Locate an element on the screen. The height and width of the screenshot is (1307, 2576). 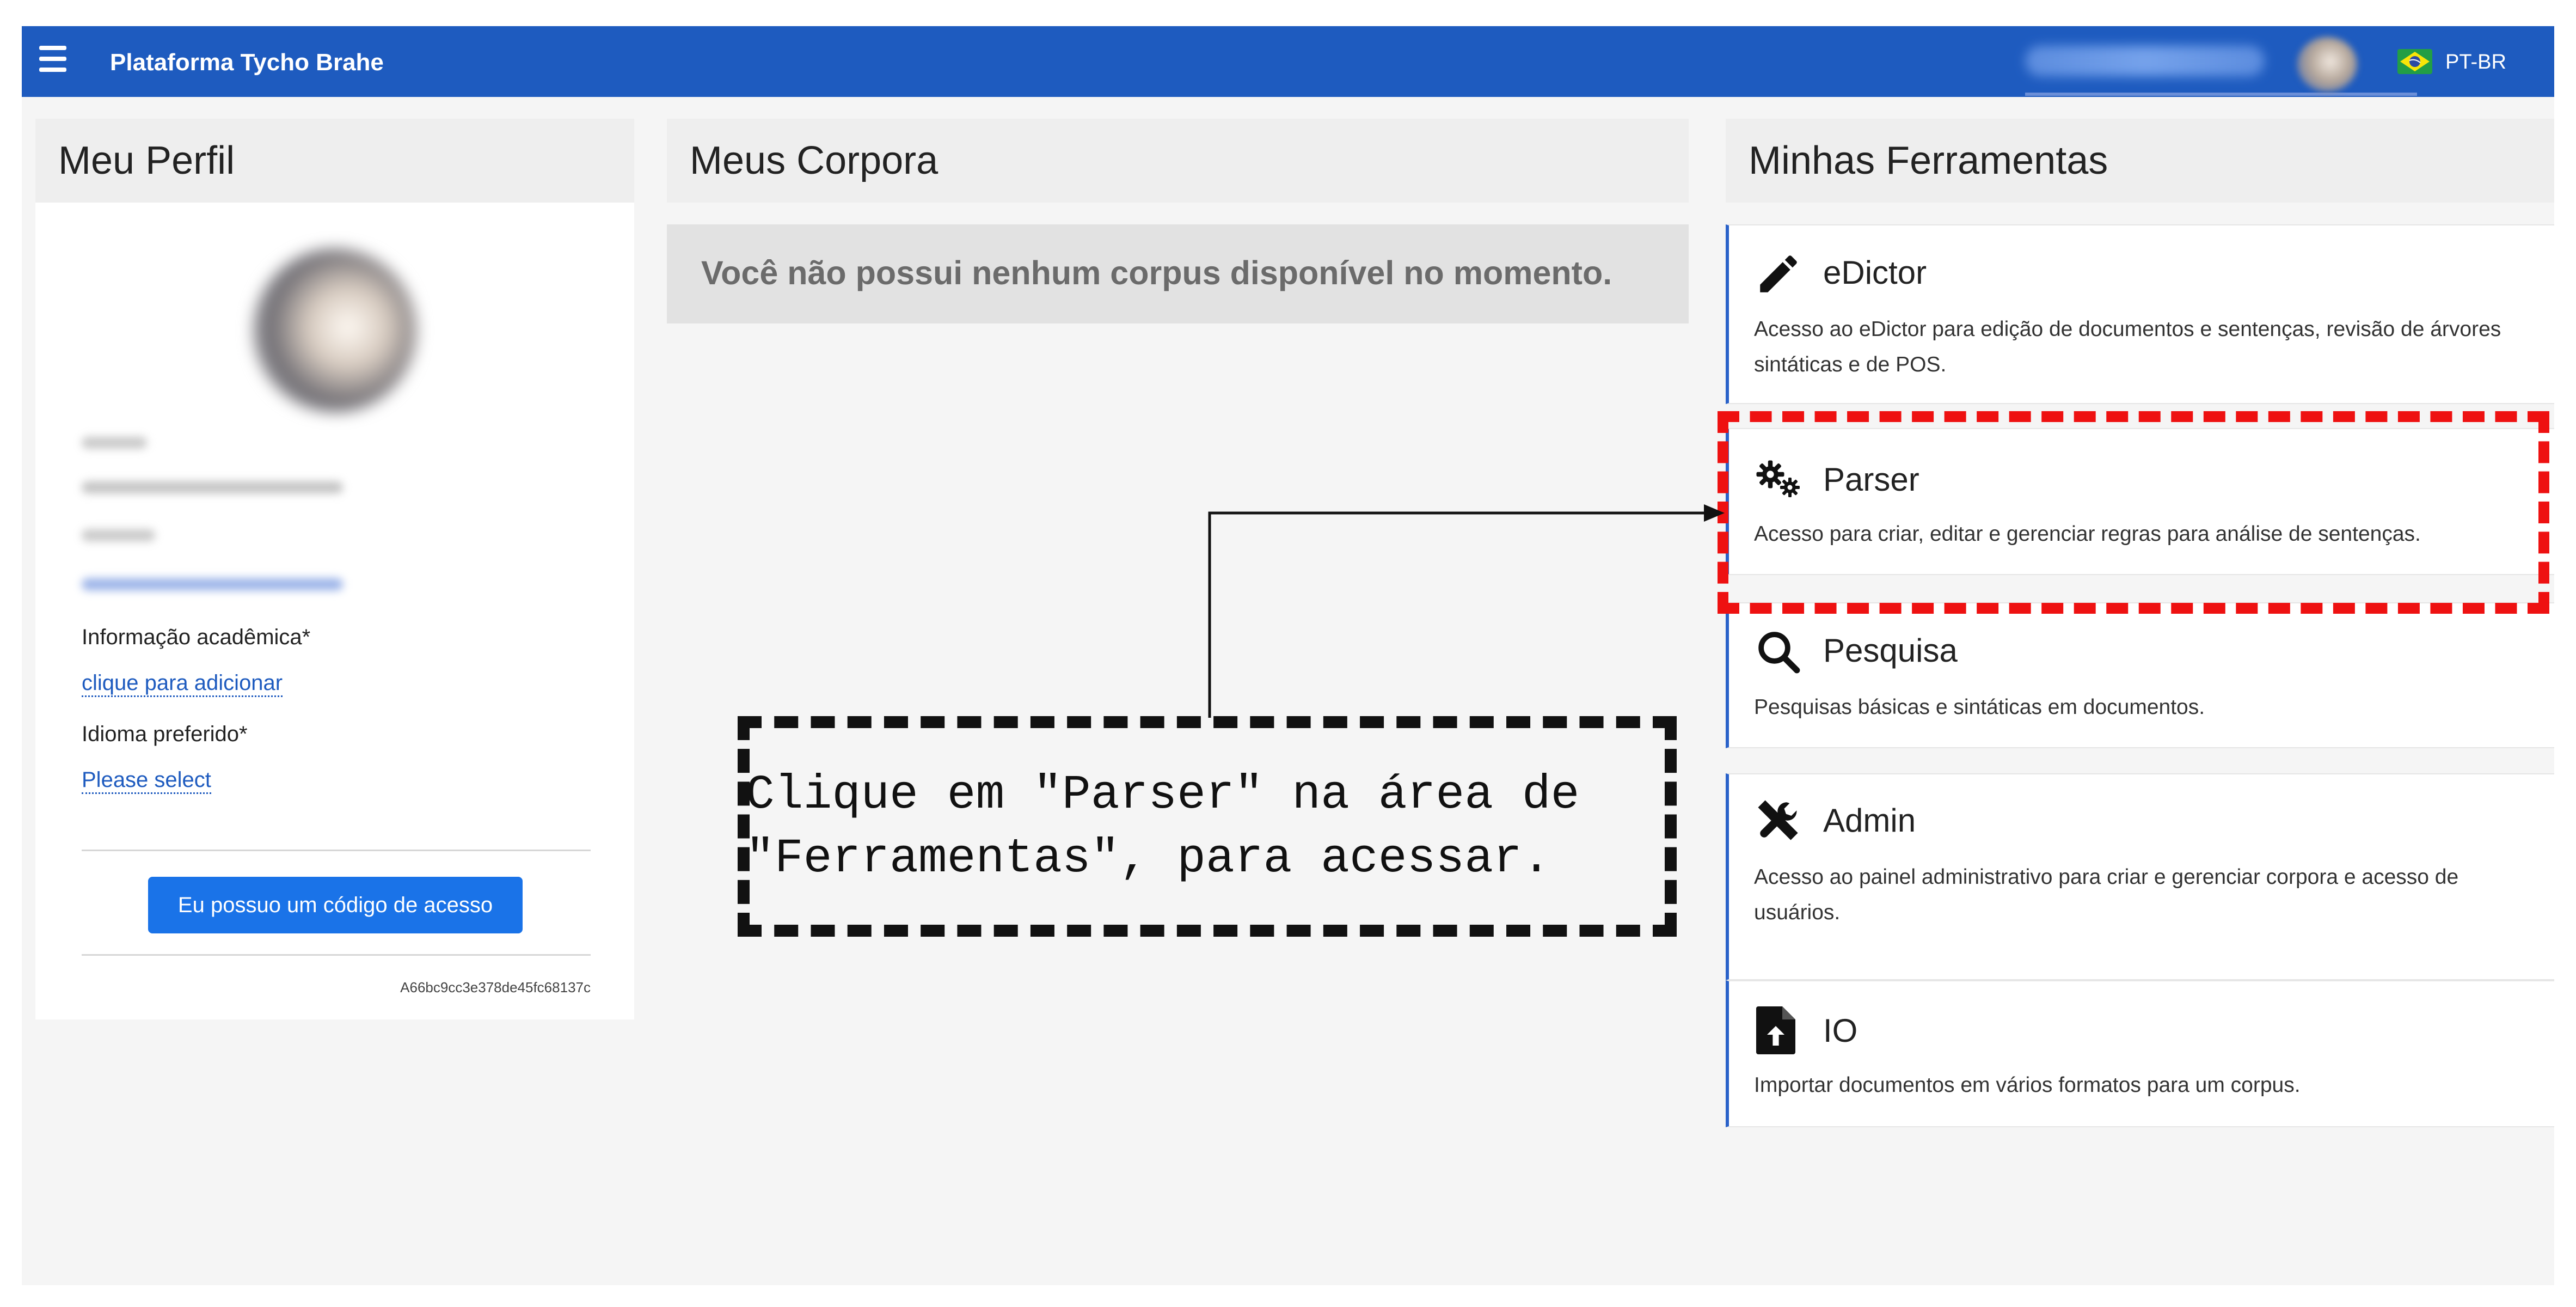
parser-highlight-box is located at coordinates (2133, 512).